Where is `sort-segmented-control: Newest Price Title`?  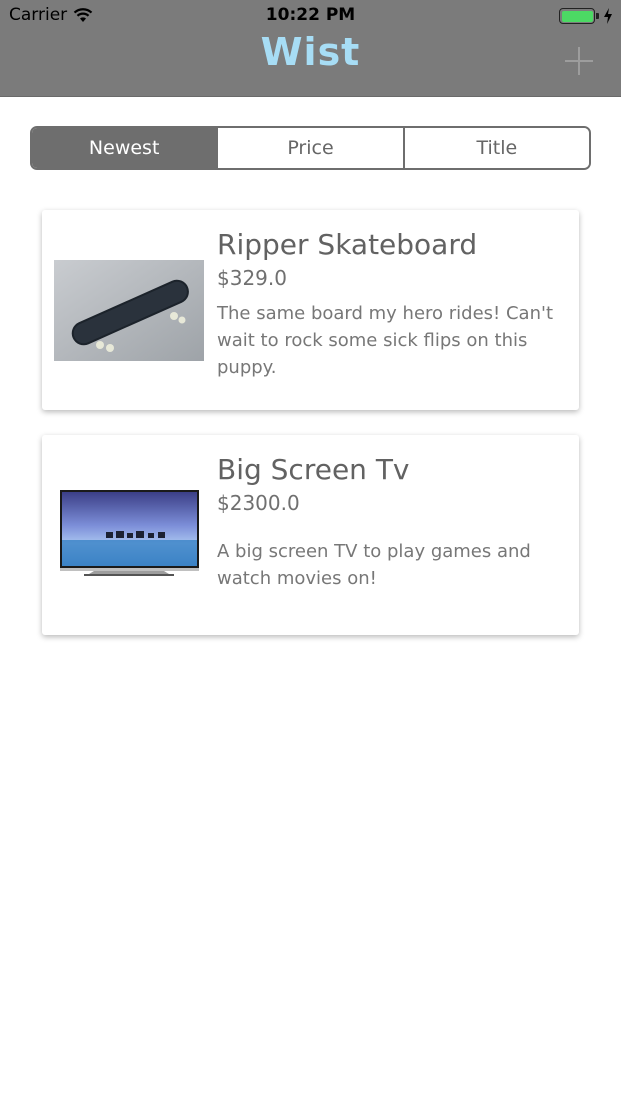
sort-segmented-control: Newest Price Title is located at coordinates (310, 148).